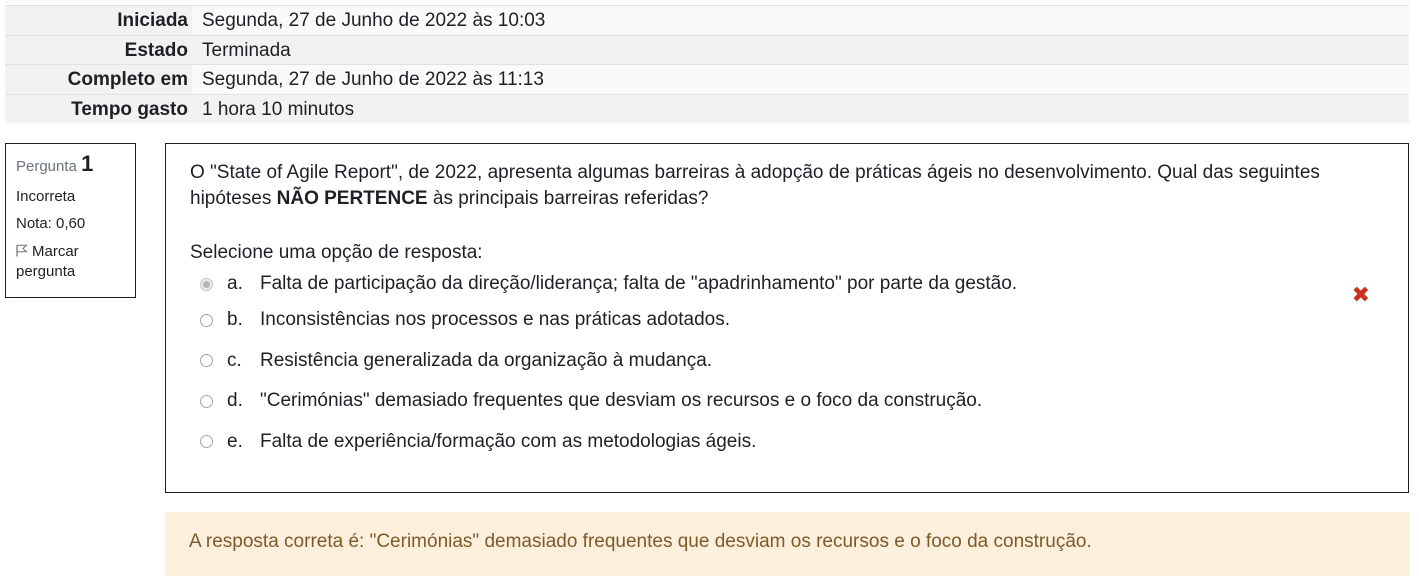 The width and height of the screenshot is (1419, 584). Describe the element at coordinates (235, 320) in the screenshot. I see `answer-letter: b.` at that location.